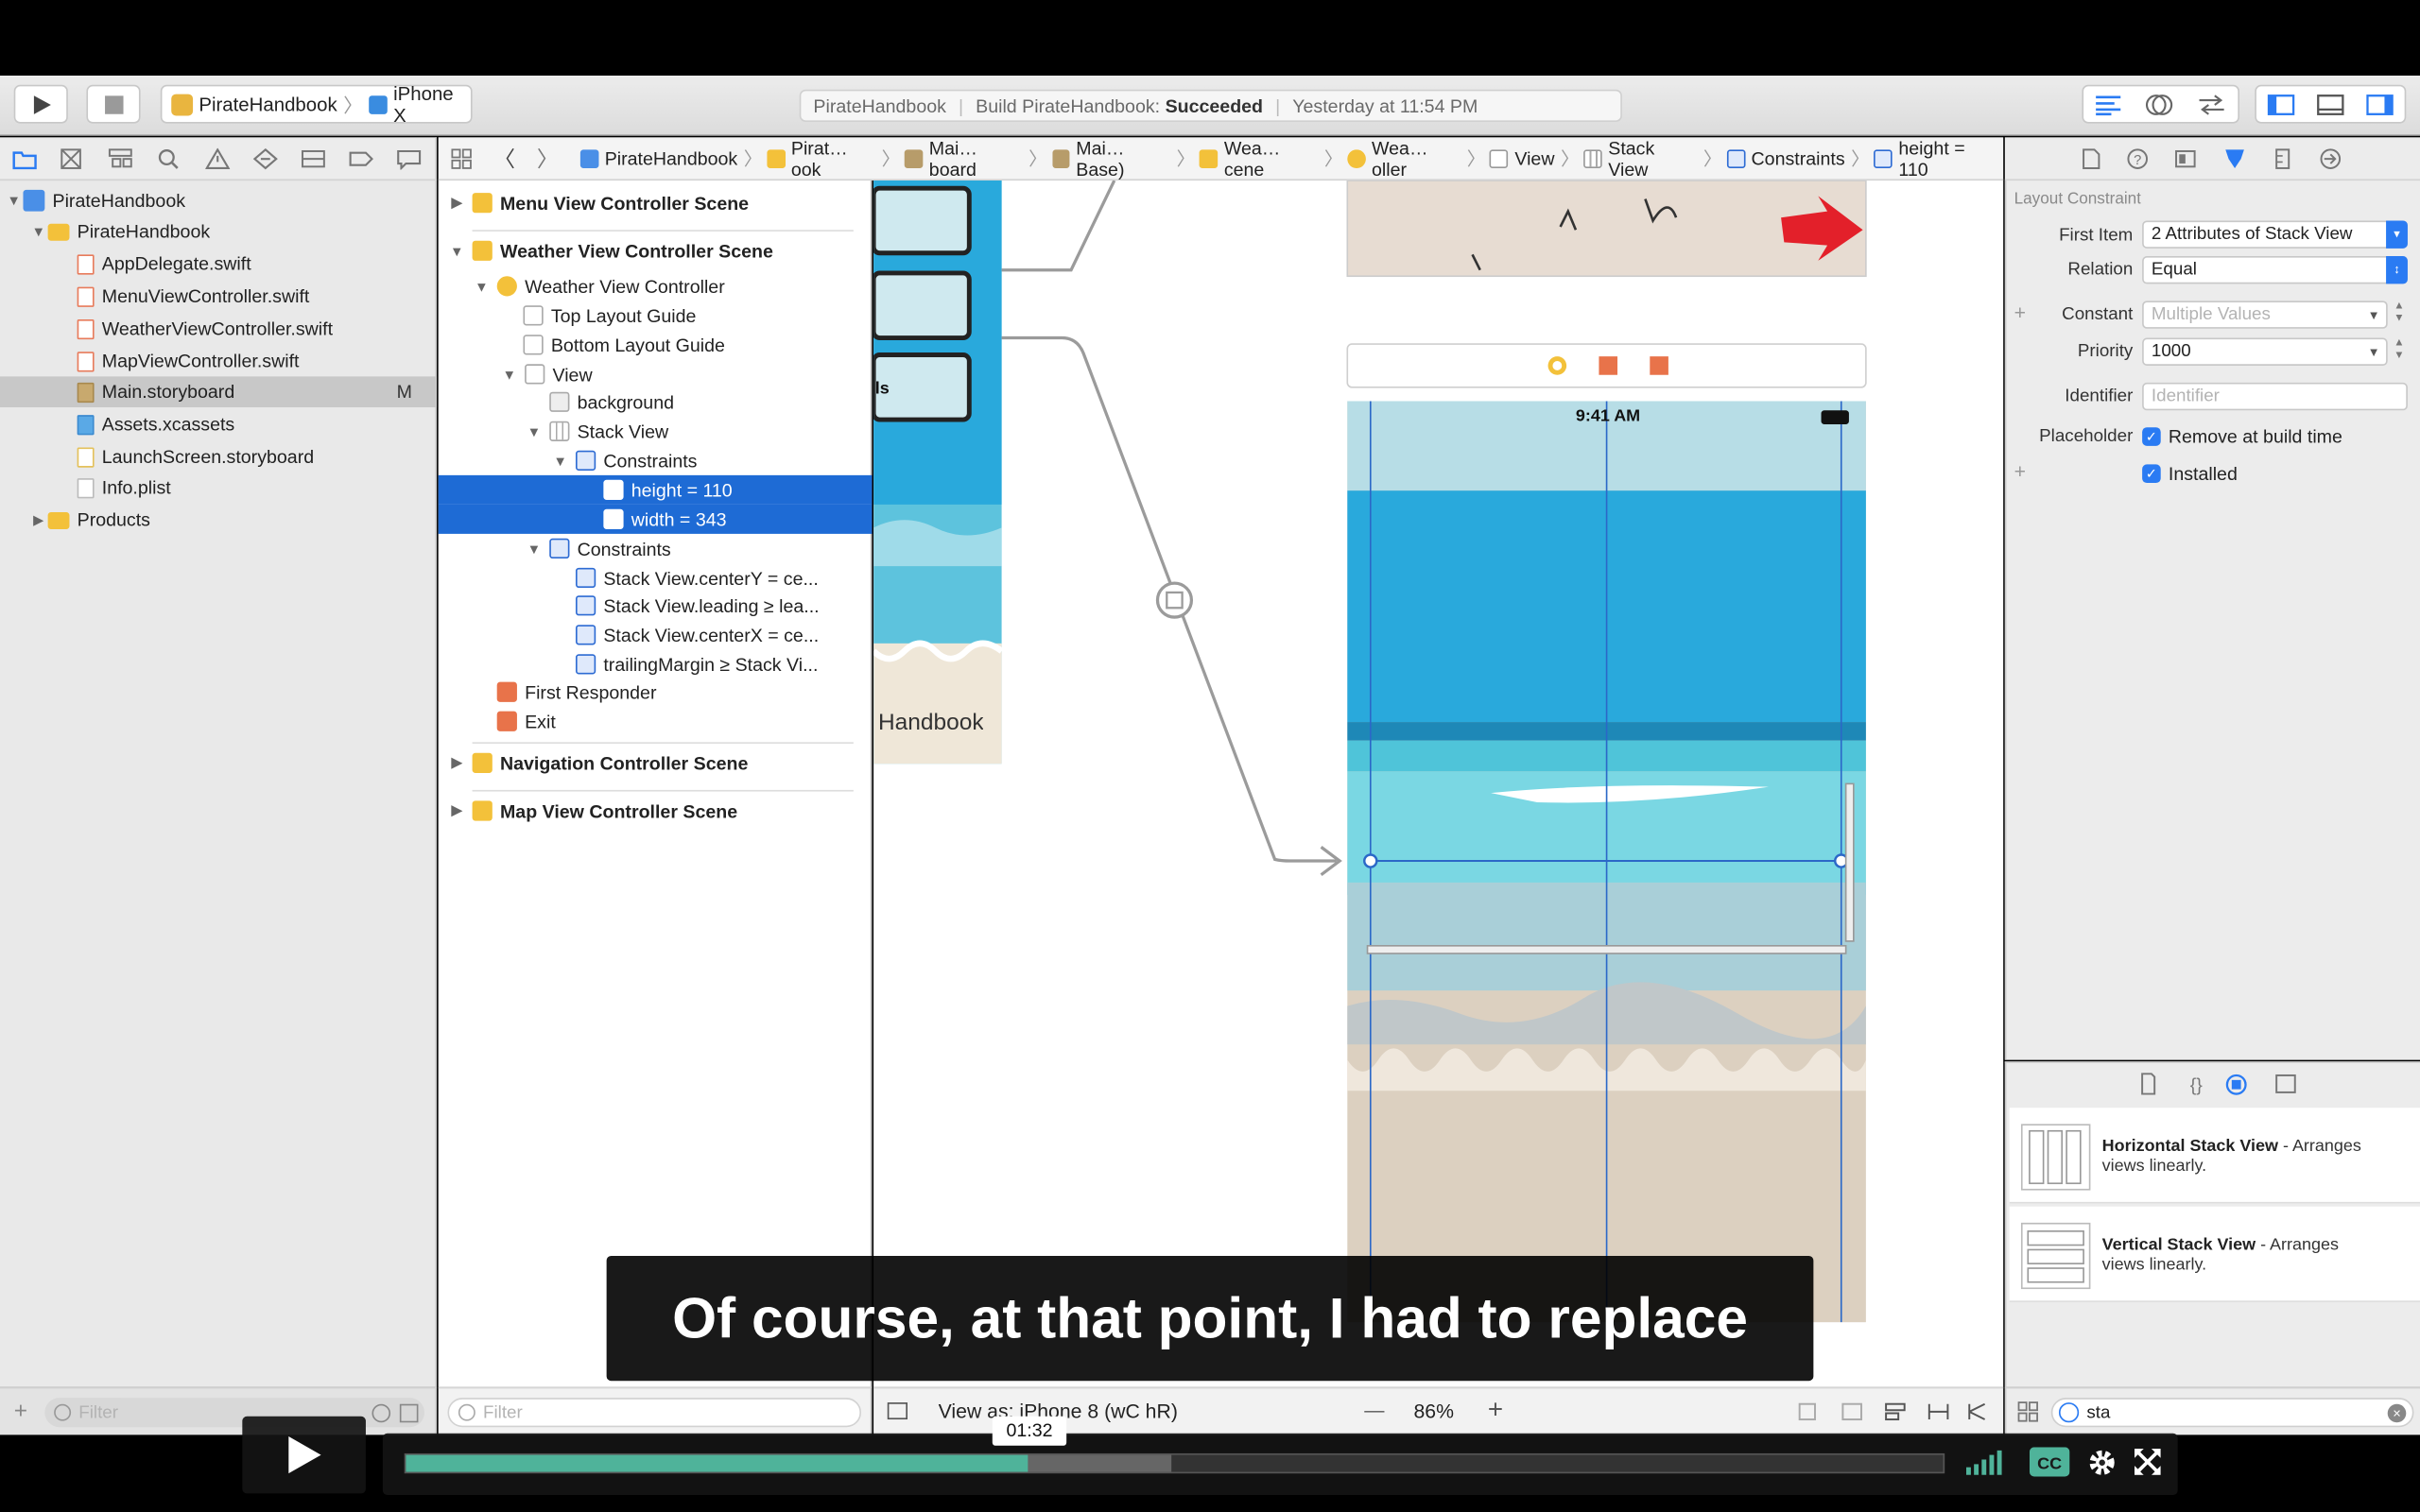 The height and width of the screenshot is (1512, 2420). I want to click on file-template-icon, so click(2148, 1084).